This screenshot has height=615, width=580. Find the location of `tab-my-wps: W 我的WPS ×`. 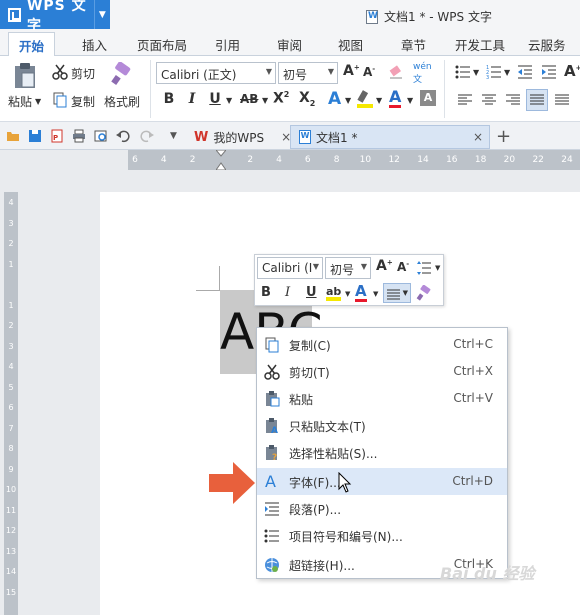

tab-my-wps: W 我的WPS × is located at coordinates (243, 137).